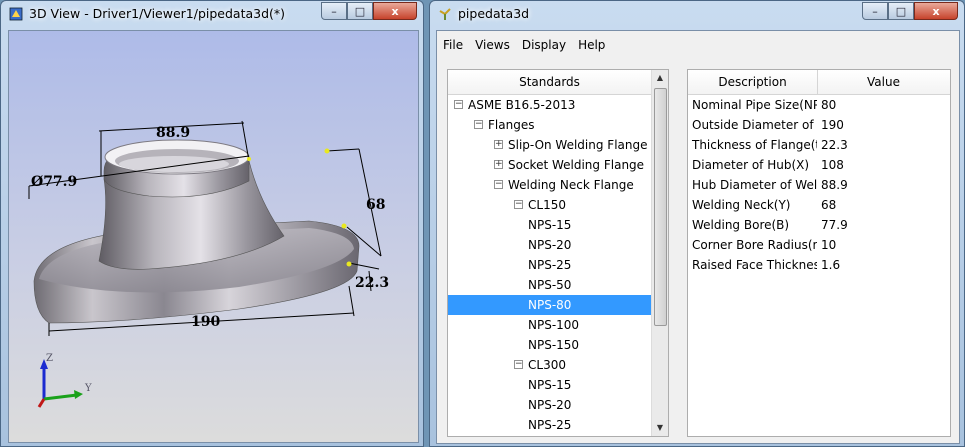  What do you see at coordinates (741, 205) in the screenshot?
I see `property-description: Welding Neck(Y)` at bounding box center [741, 205].